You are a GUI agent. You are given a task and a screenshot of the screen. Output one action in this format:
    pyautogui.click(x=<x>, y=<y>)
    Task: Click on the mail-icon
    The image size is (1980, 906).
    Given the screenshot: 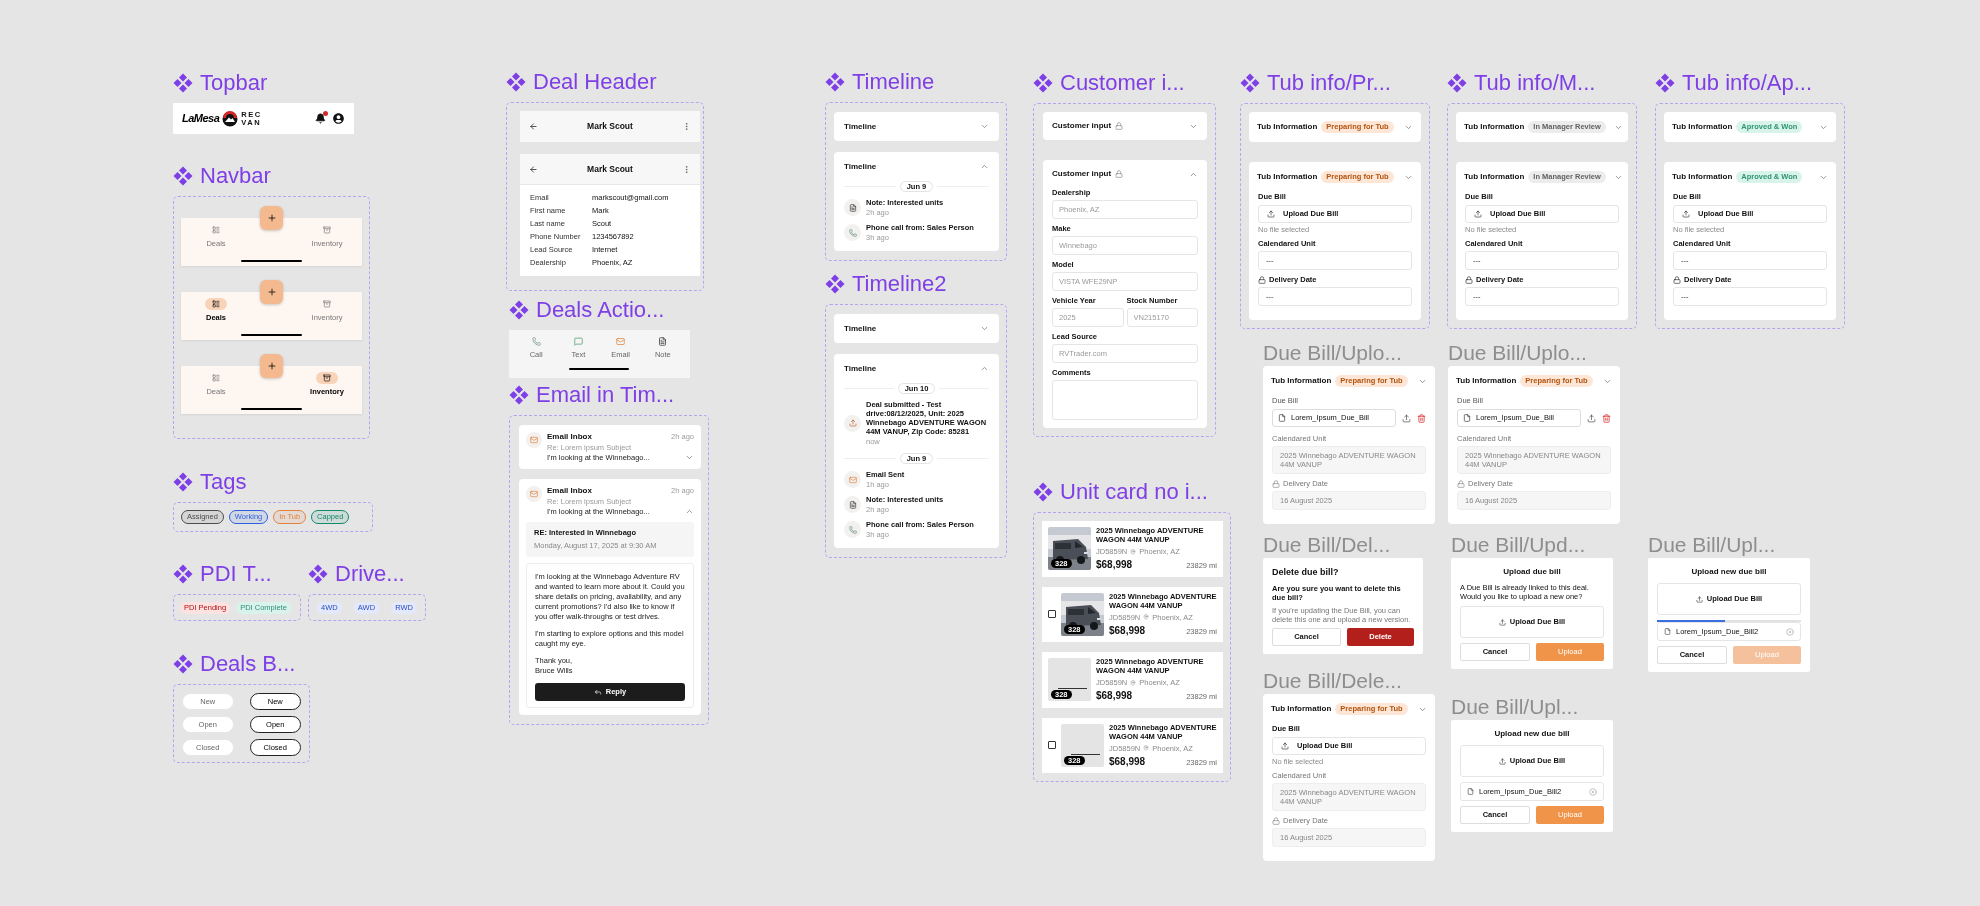 What is the action you would take?
    pyautogui.click(x=621, y=341)
    